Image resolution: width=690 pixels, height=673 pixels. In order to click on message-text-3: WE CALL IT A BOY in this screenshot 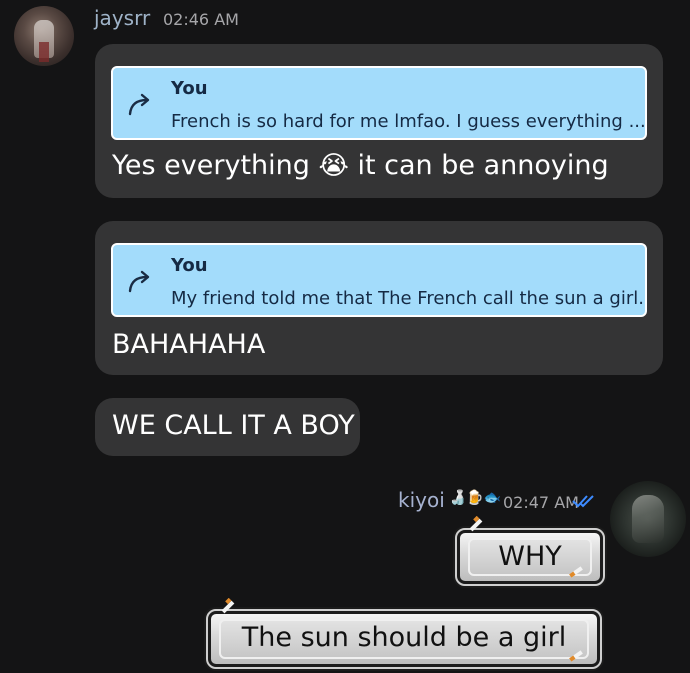, I will do `click(233, 425)`.